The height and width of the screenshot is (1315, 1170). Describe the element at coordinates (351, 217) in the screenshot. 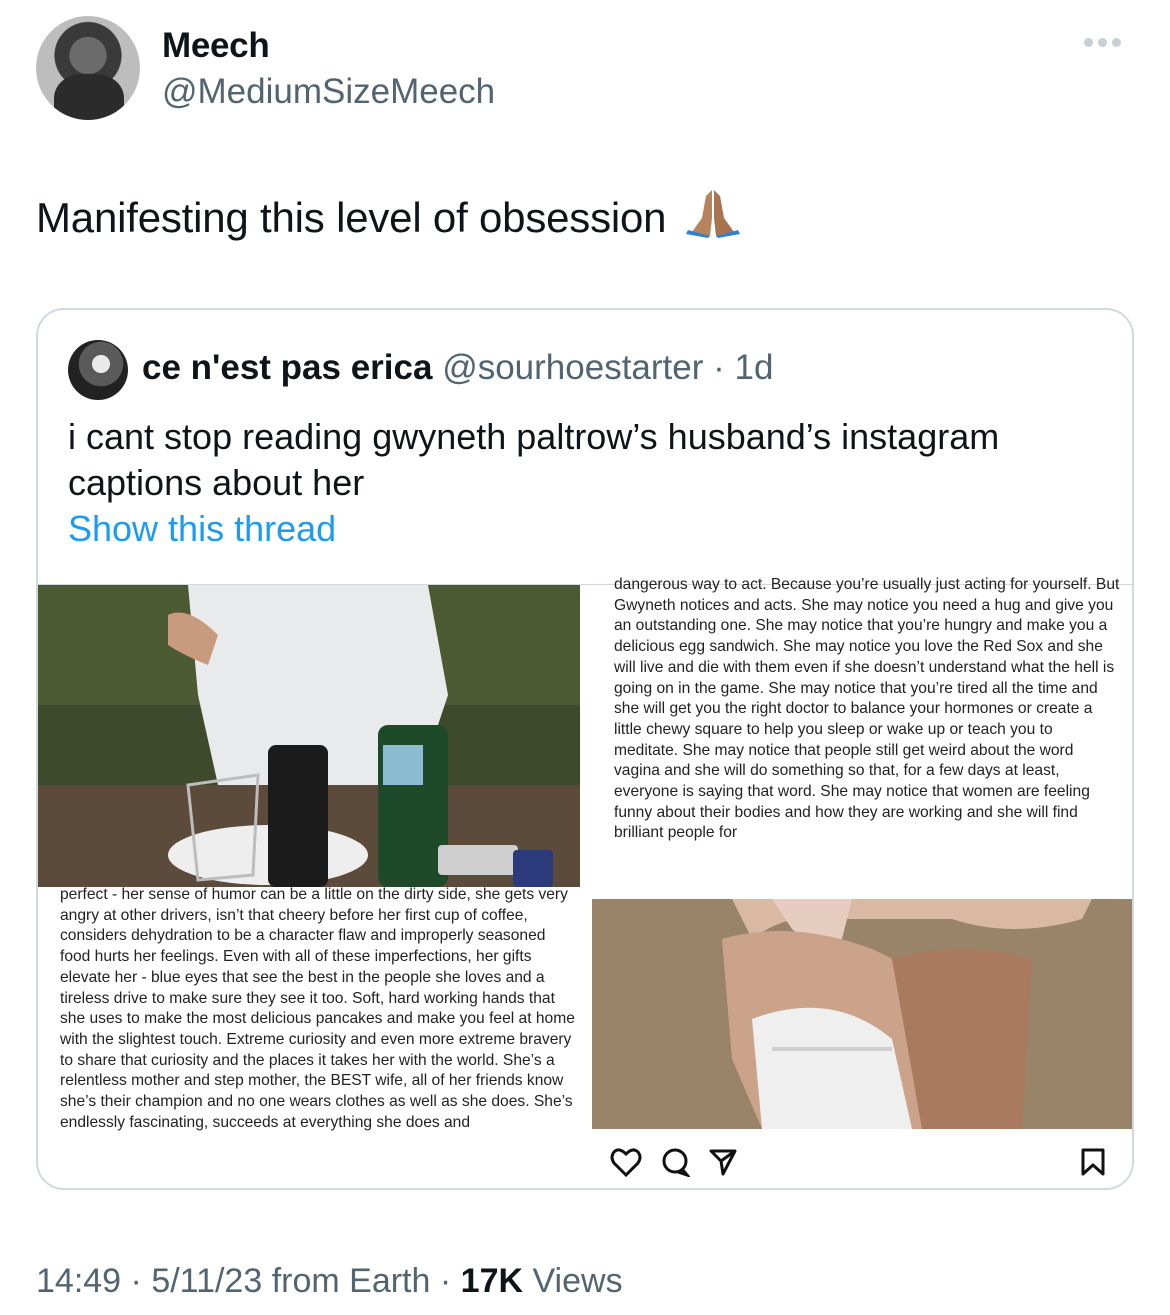

I see `tweet-text-body: Manifesting this level of obsession` at that location.